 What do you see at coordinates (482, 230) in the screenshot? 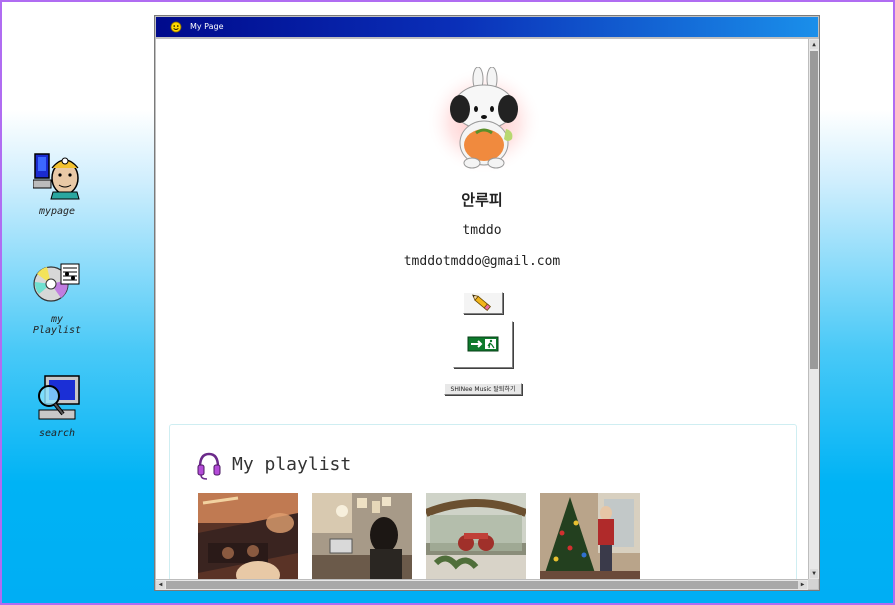
I see `profile-user-id: tmddo` at bounding box center [482, 230].